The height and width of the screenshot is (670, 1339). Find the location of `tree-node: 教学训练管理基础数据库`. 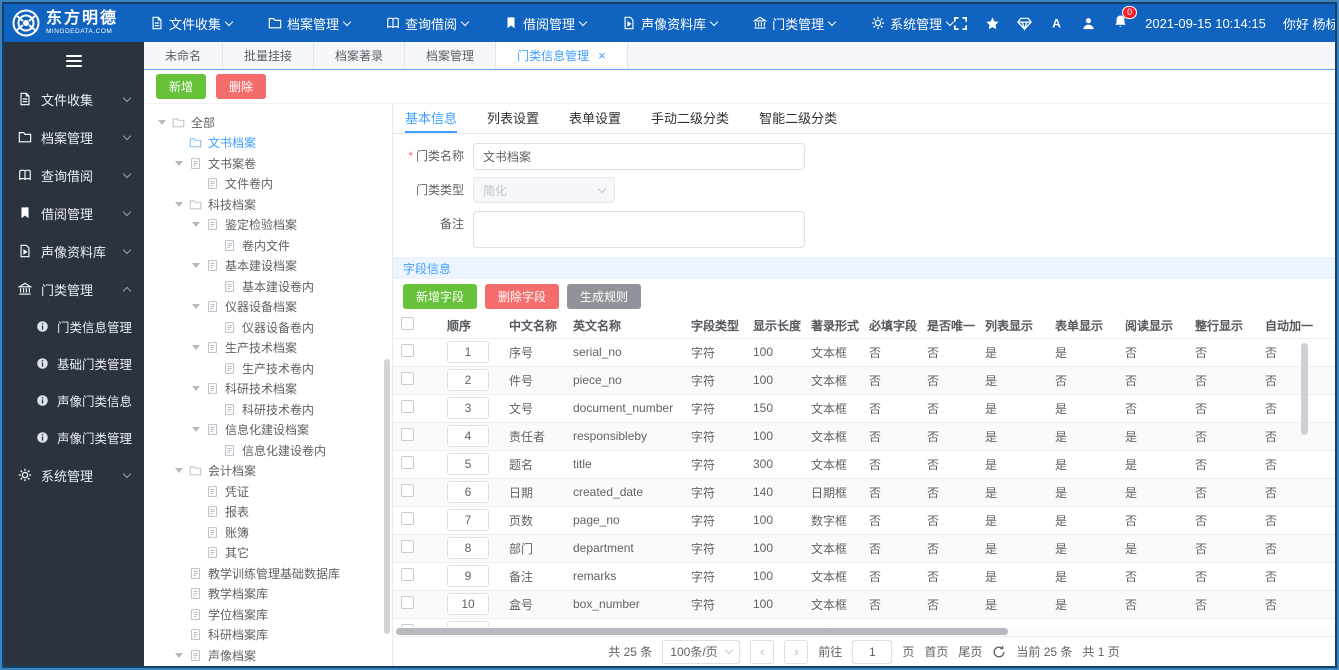

tree-node: 教学训练管理基础数据库 is located at coordinates (268, 573).